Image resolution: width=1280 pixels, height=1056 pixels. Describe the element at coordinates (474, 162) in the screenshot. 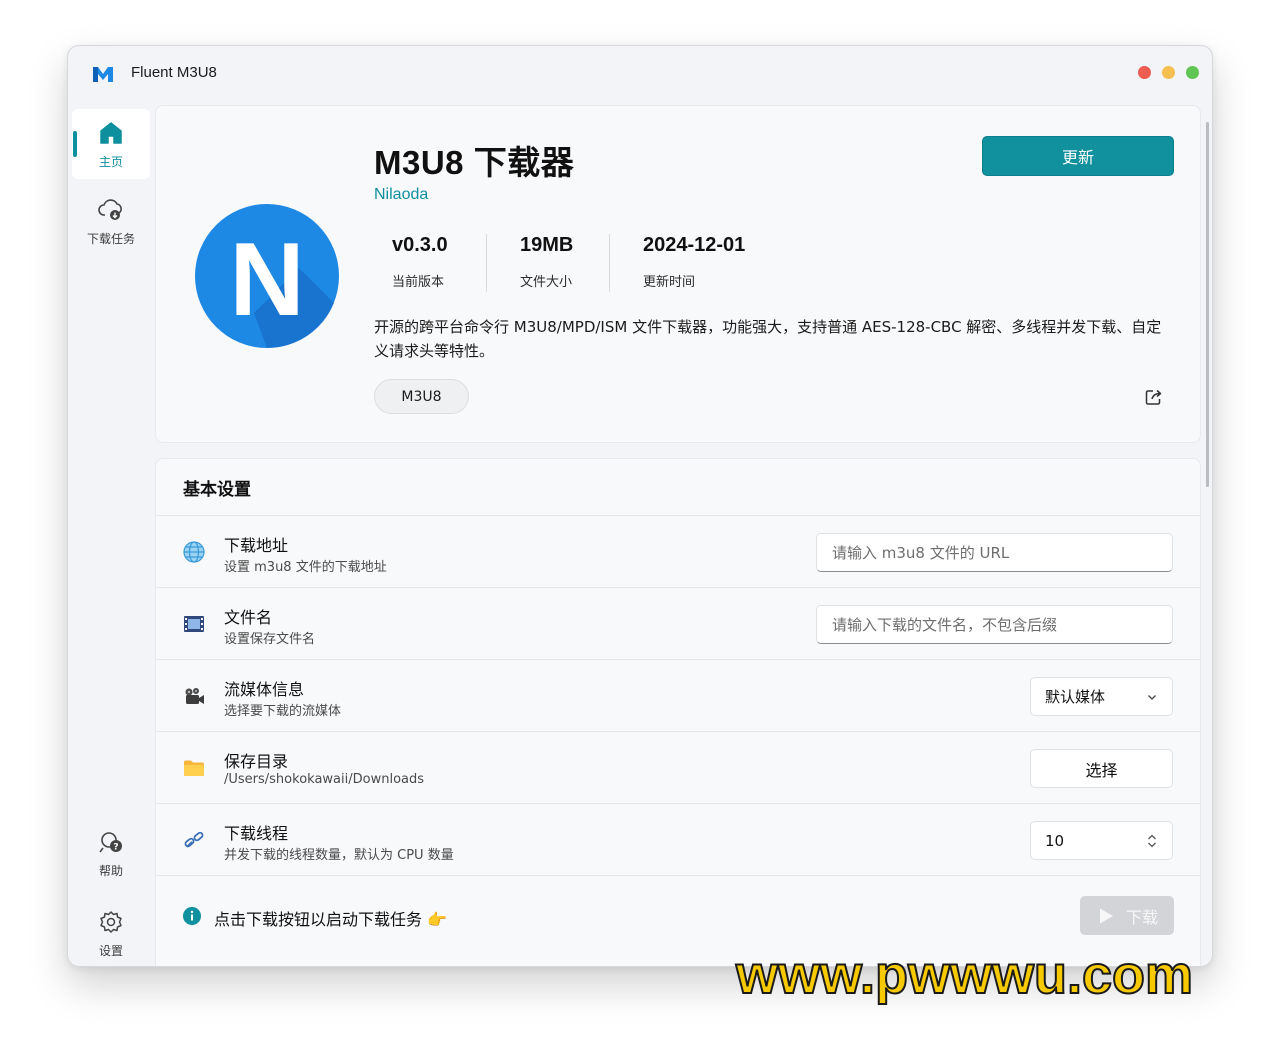

I see `app-title: M3U8 下载器` at that location.